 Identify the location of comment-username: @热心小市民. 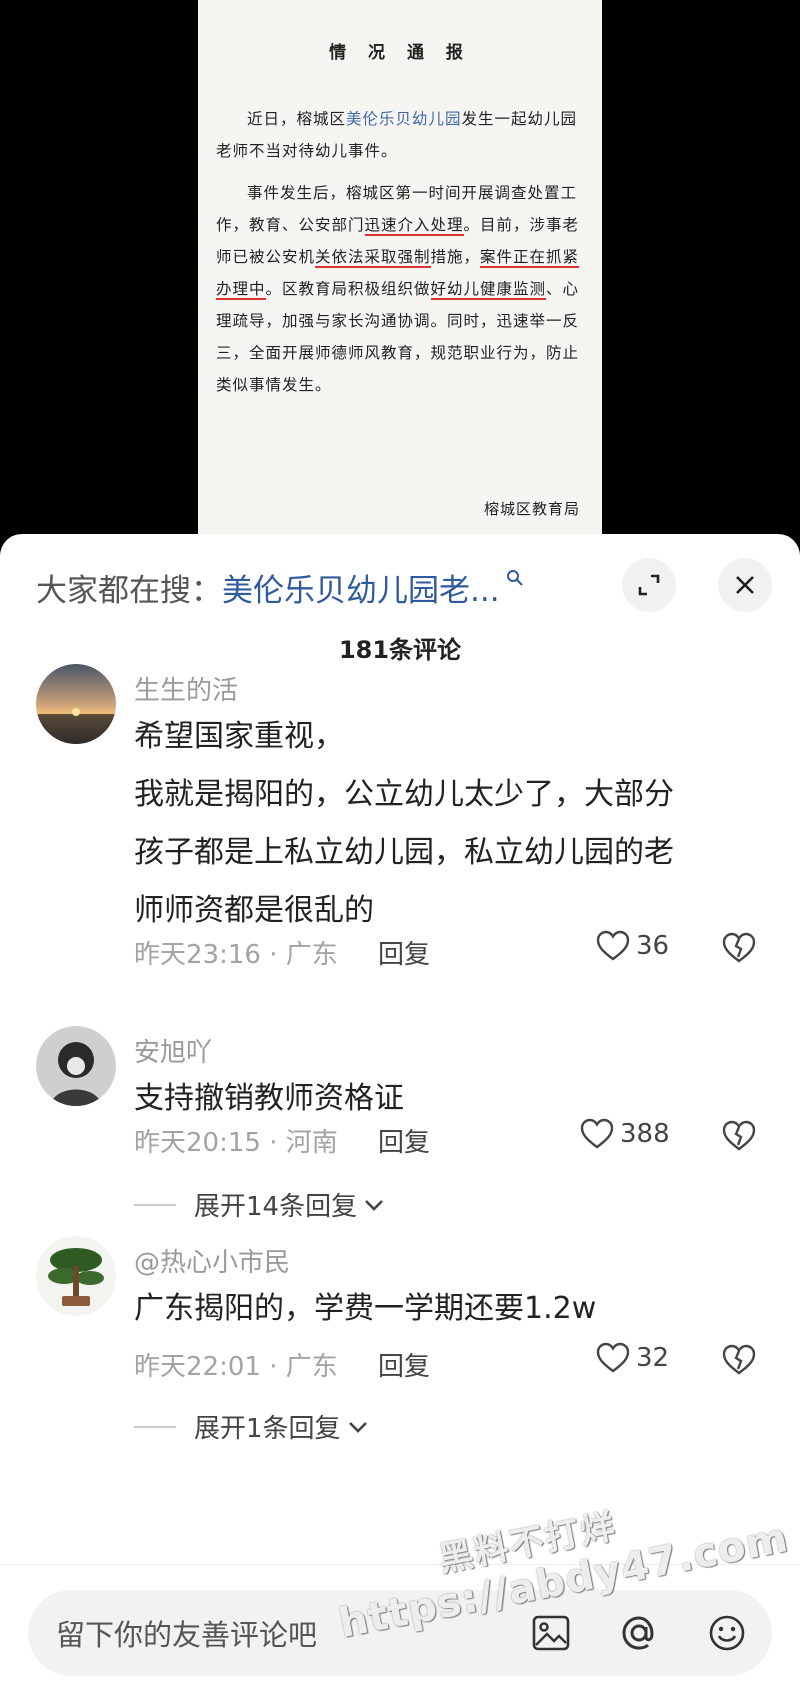
(212, 1260).